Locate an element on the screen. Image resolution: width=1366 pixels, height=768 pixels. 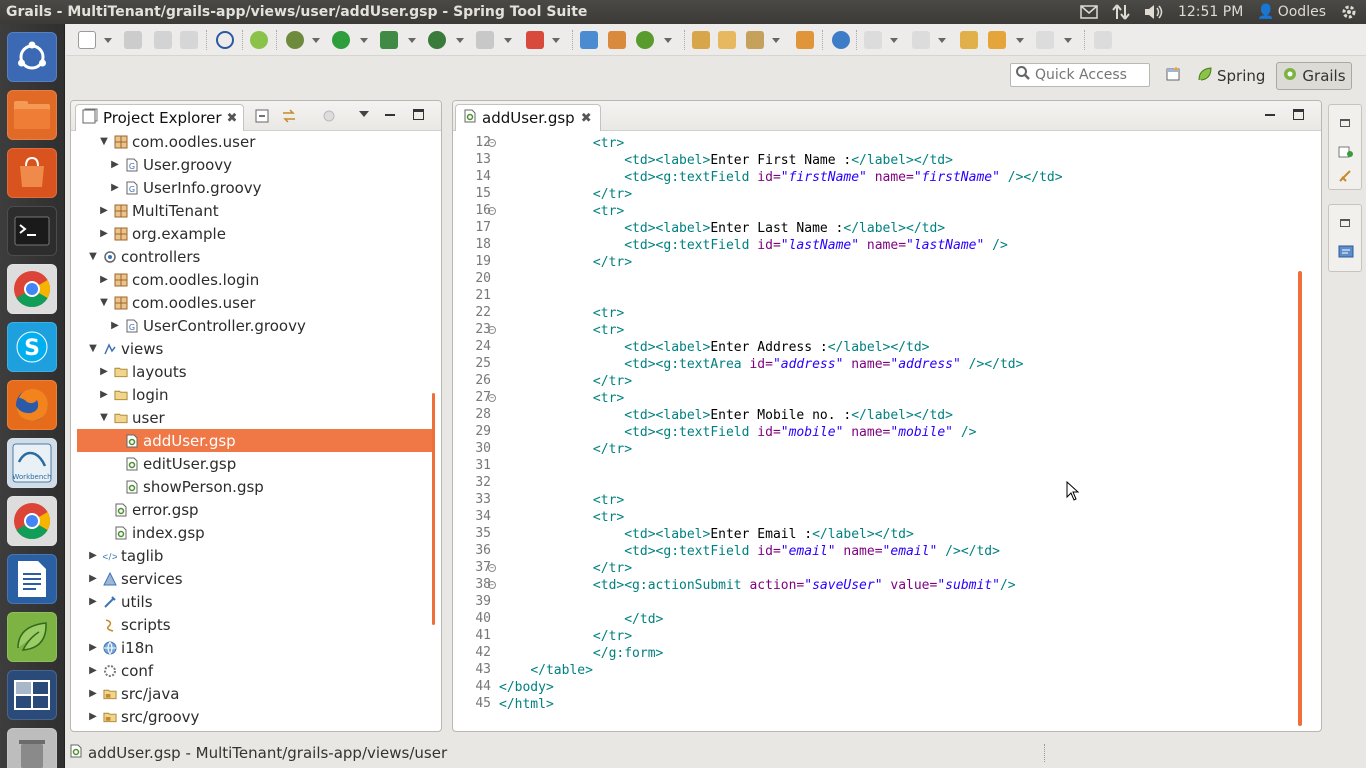
pin-editor-icon is located at coordinates (1103, 40).